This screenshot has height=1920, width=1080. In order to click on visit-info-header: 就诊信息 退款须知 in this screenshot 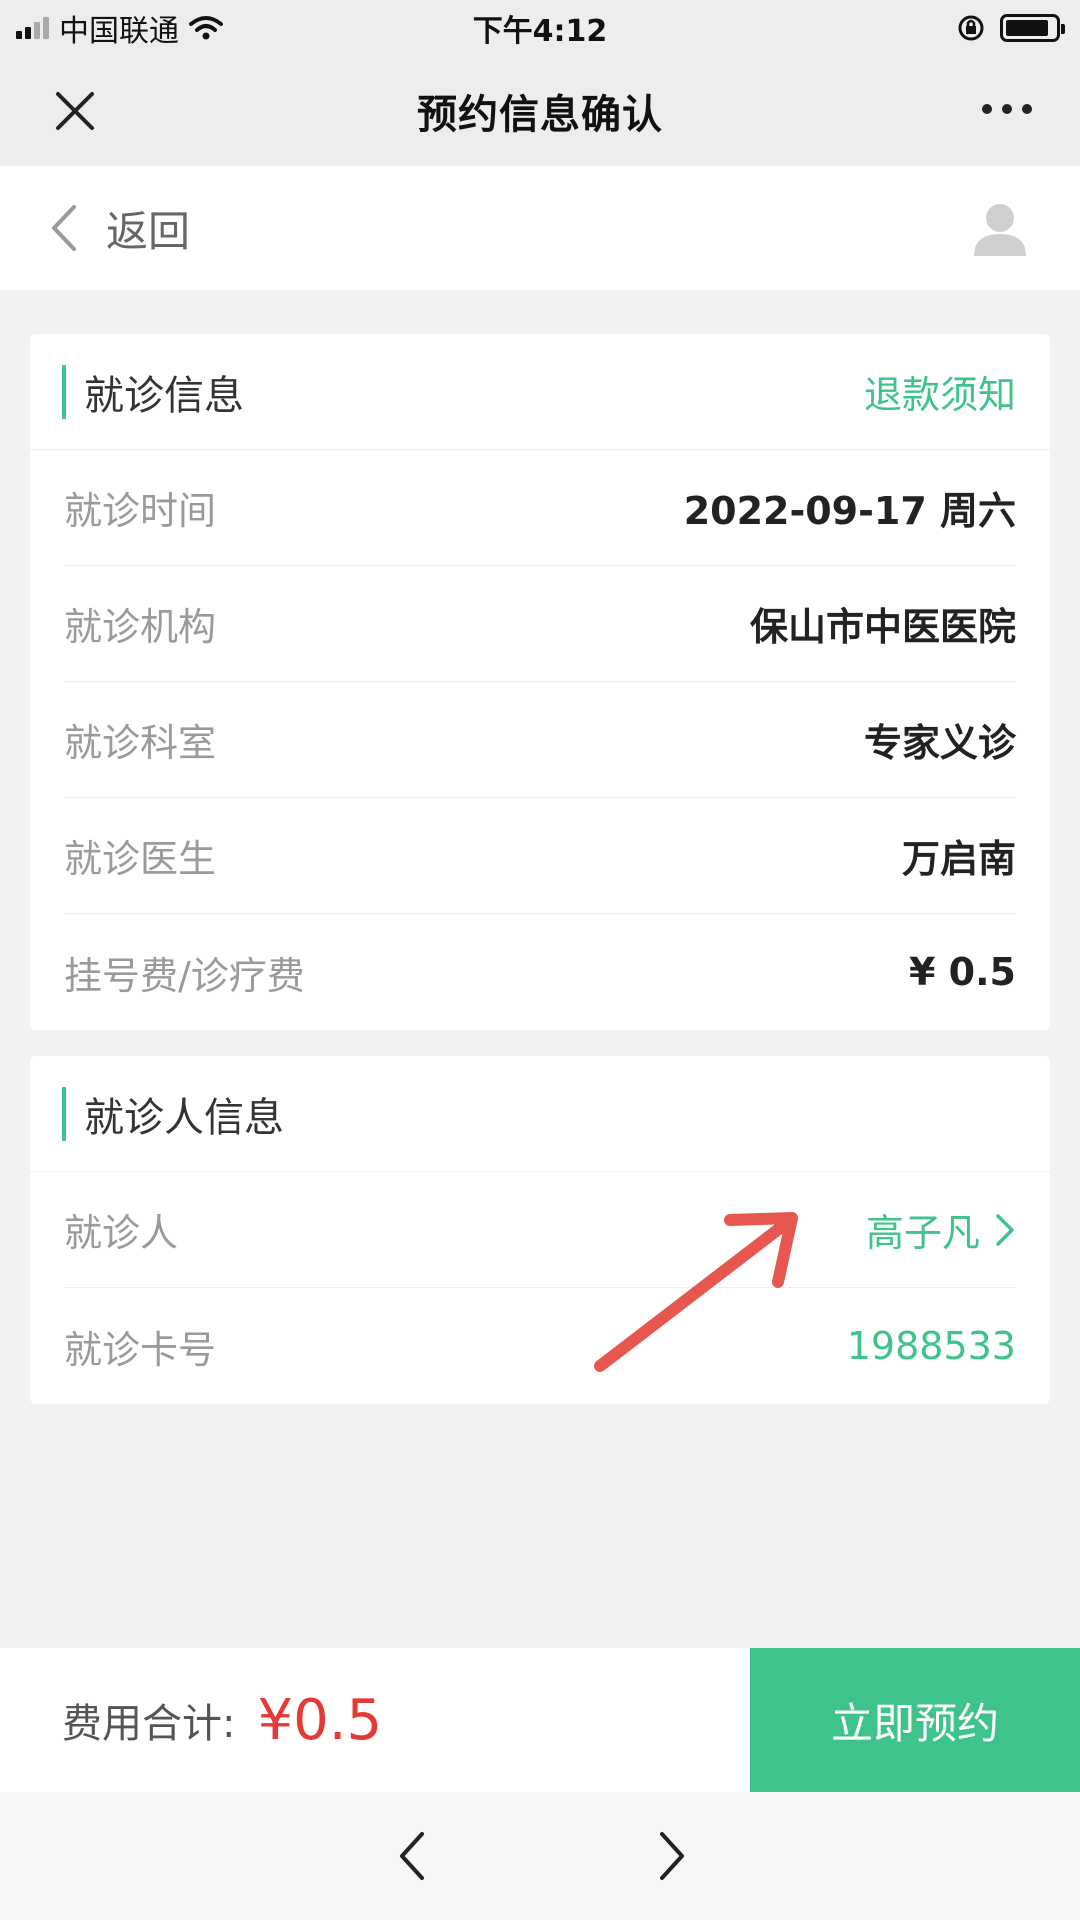, I will do `click(540, 392)`.